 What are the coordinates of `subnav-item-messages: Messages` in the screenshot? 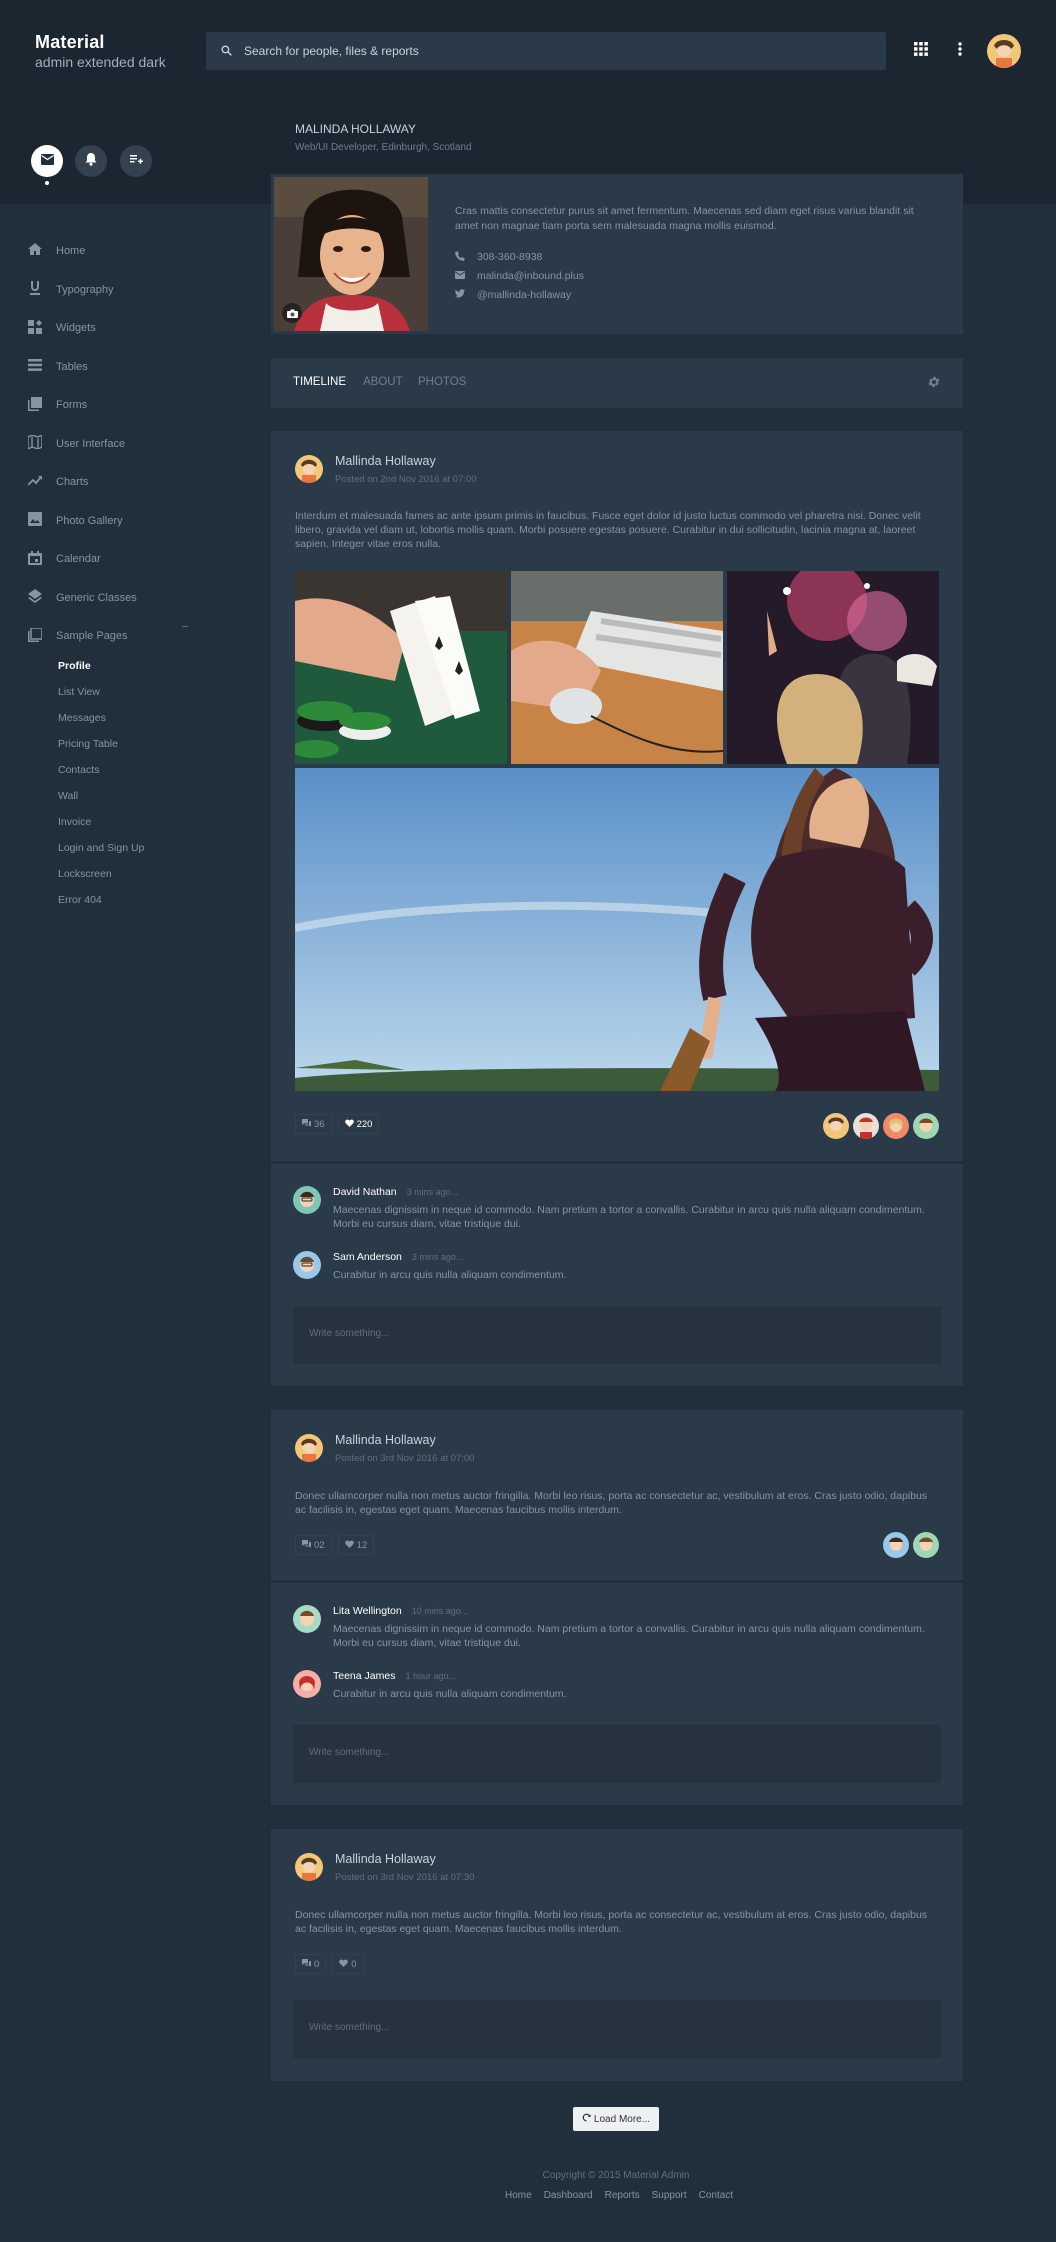 It's located at (101, 718).